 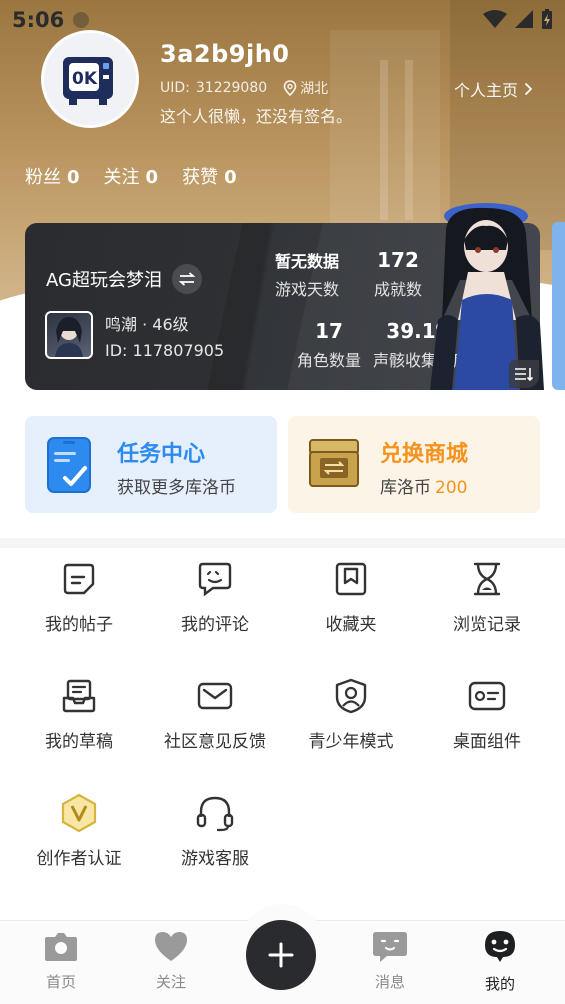 What do you see at coordinates (328, 344) in the screenshot?
I see `stat-character-count: 17 角色数量` at bounding box center [328, 344].